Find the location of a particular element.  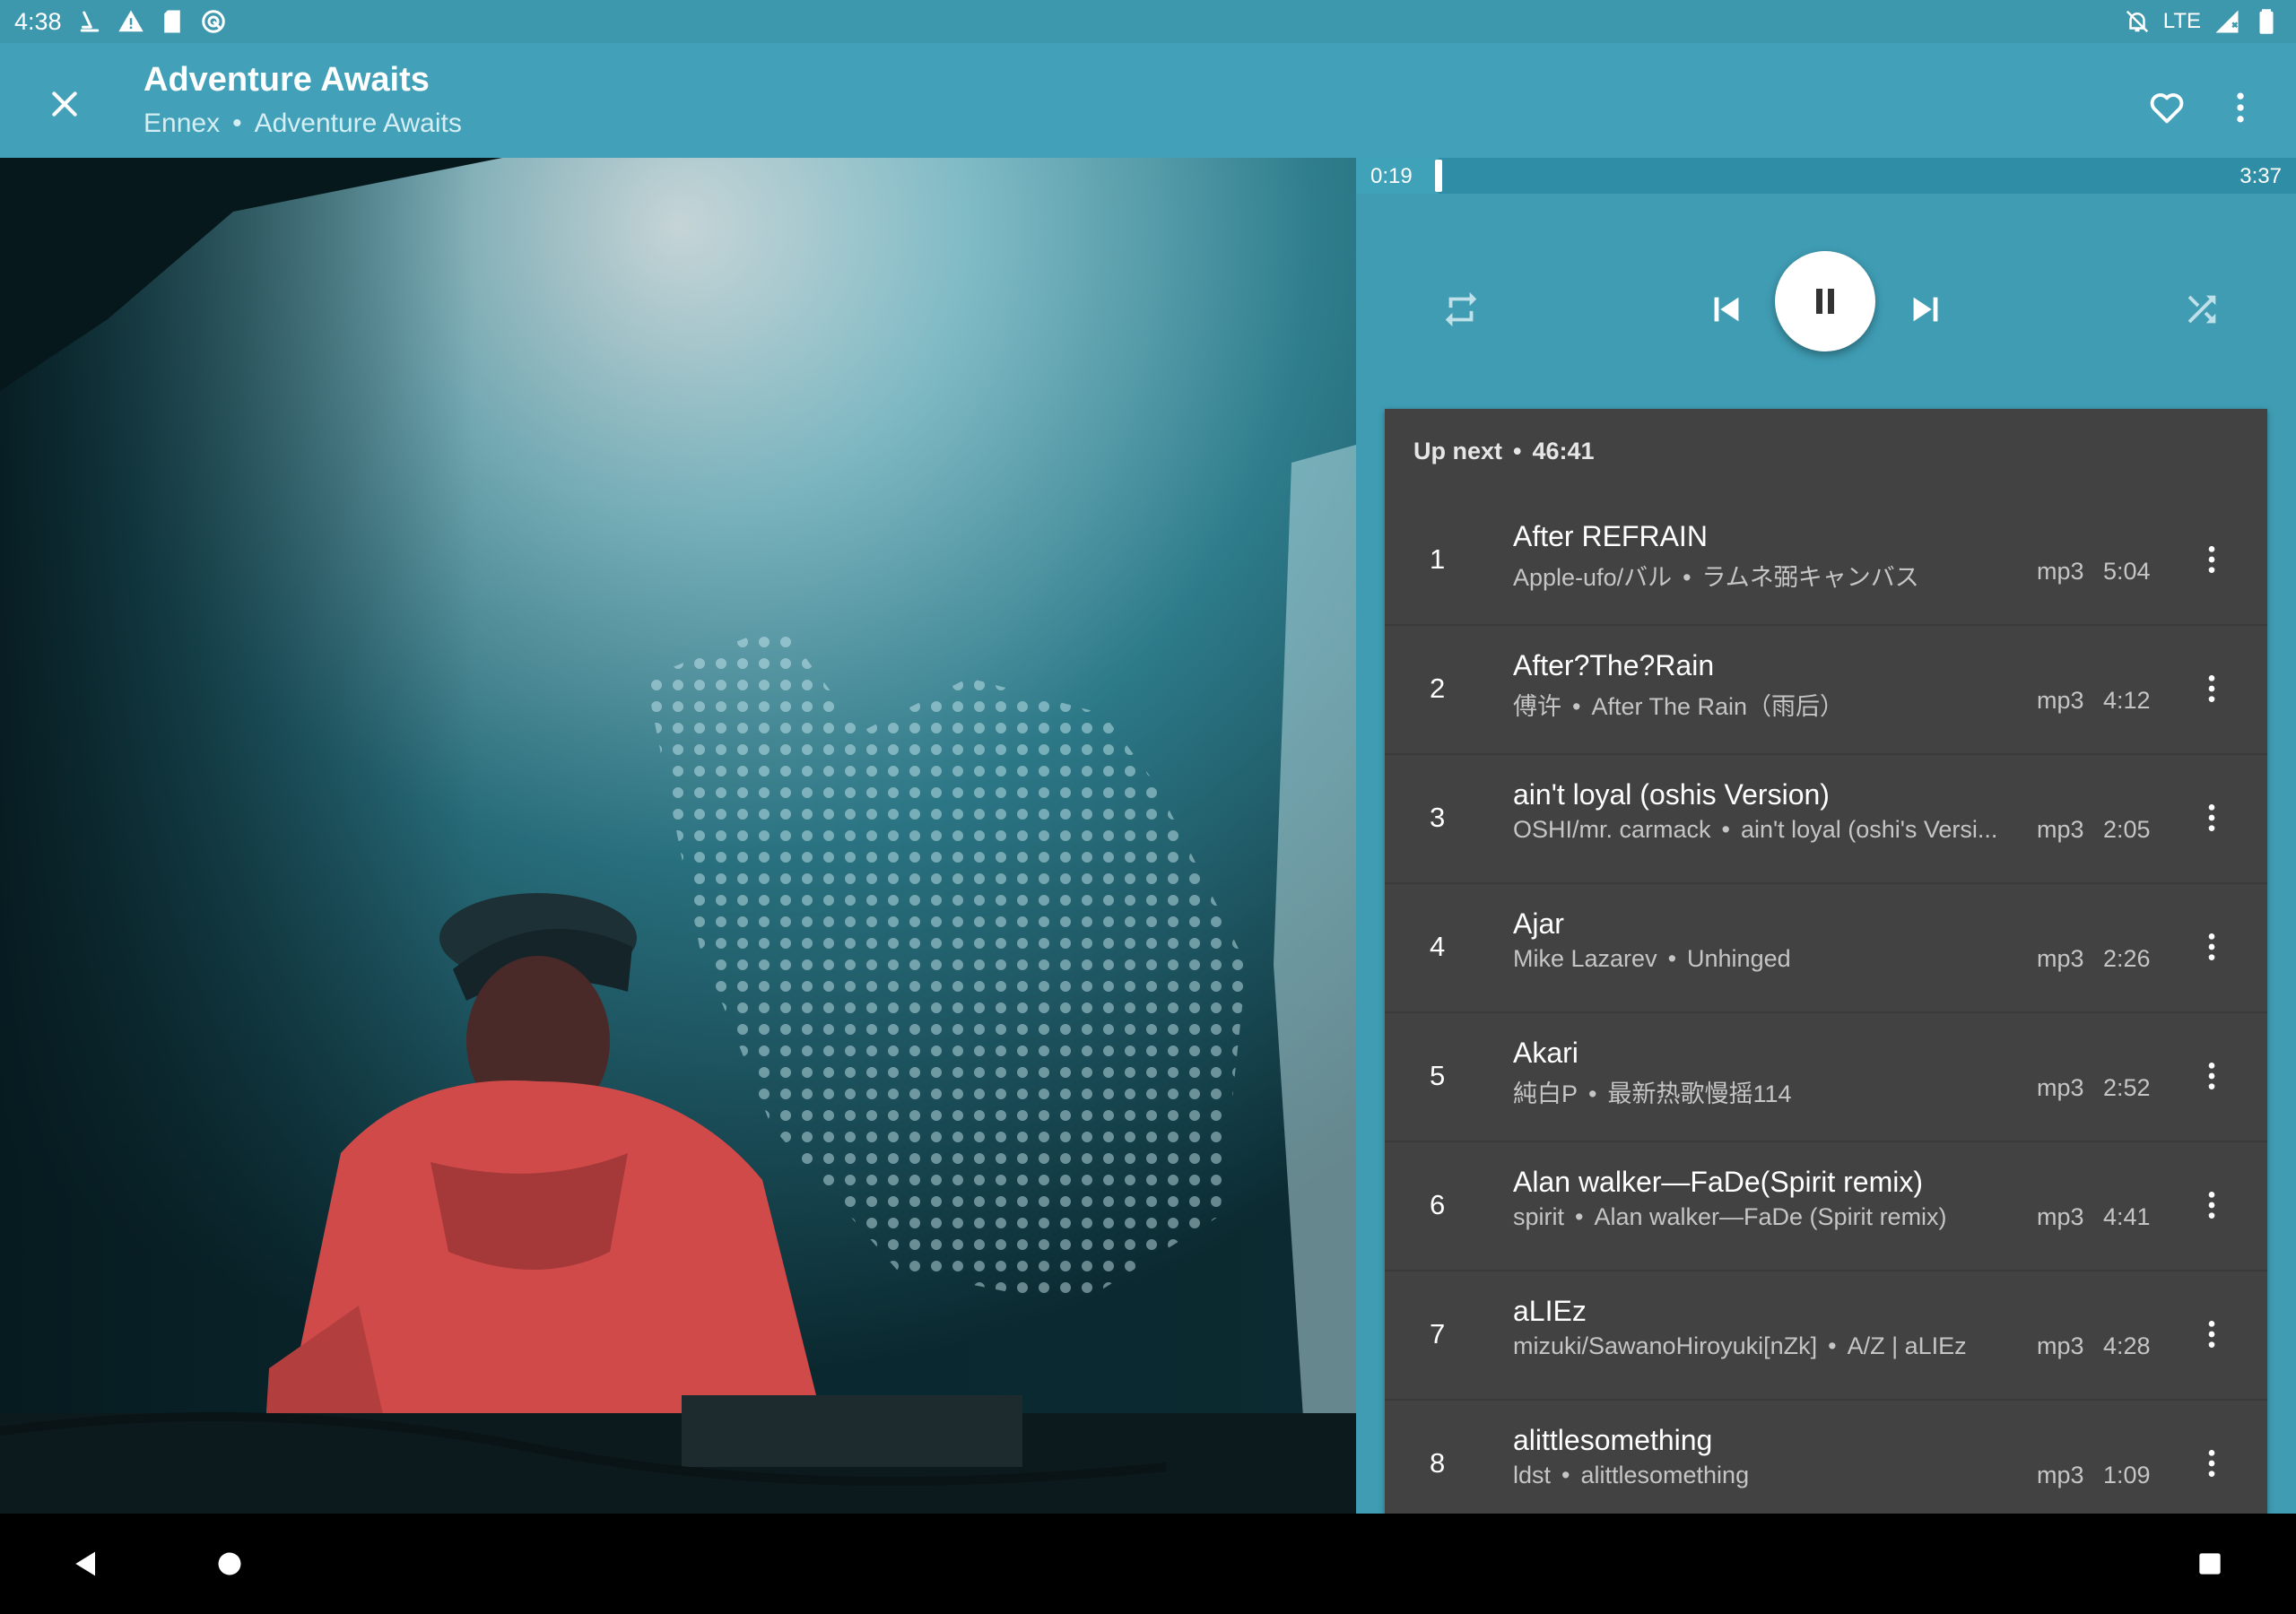

queue-item-title: After?The?Rain is located at coordinates (1614, 665).